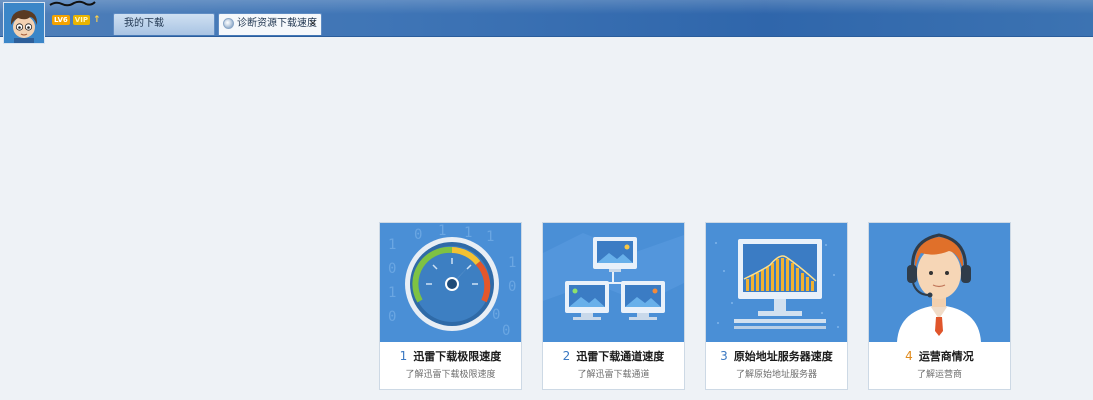 The image size is (1093, 400). What do you see at coordinates (144, 23) in the screenshot?
I see `tab-label: 我的下载` at bounding box center [144, 23].